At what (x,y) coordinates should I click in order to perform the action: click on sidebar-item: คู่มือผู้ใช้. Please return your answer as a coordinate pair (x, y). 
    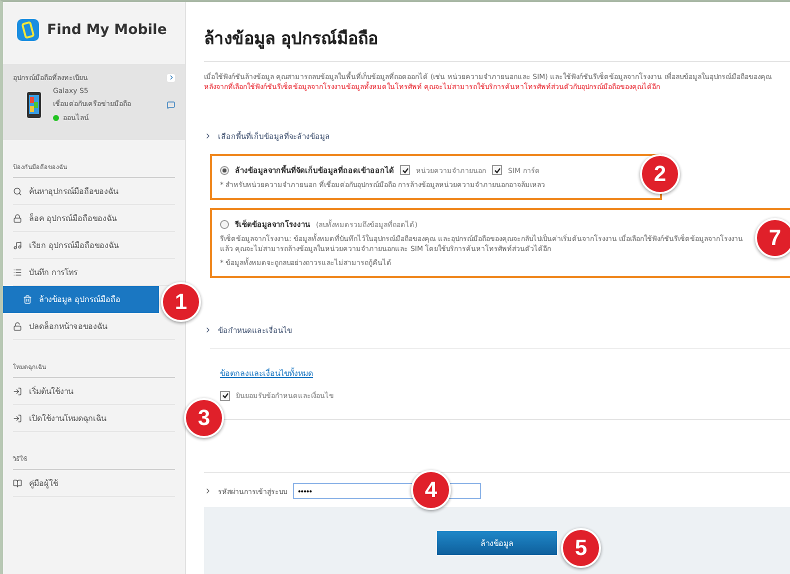
    Looking at the image, I should click on (94, 483).